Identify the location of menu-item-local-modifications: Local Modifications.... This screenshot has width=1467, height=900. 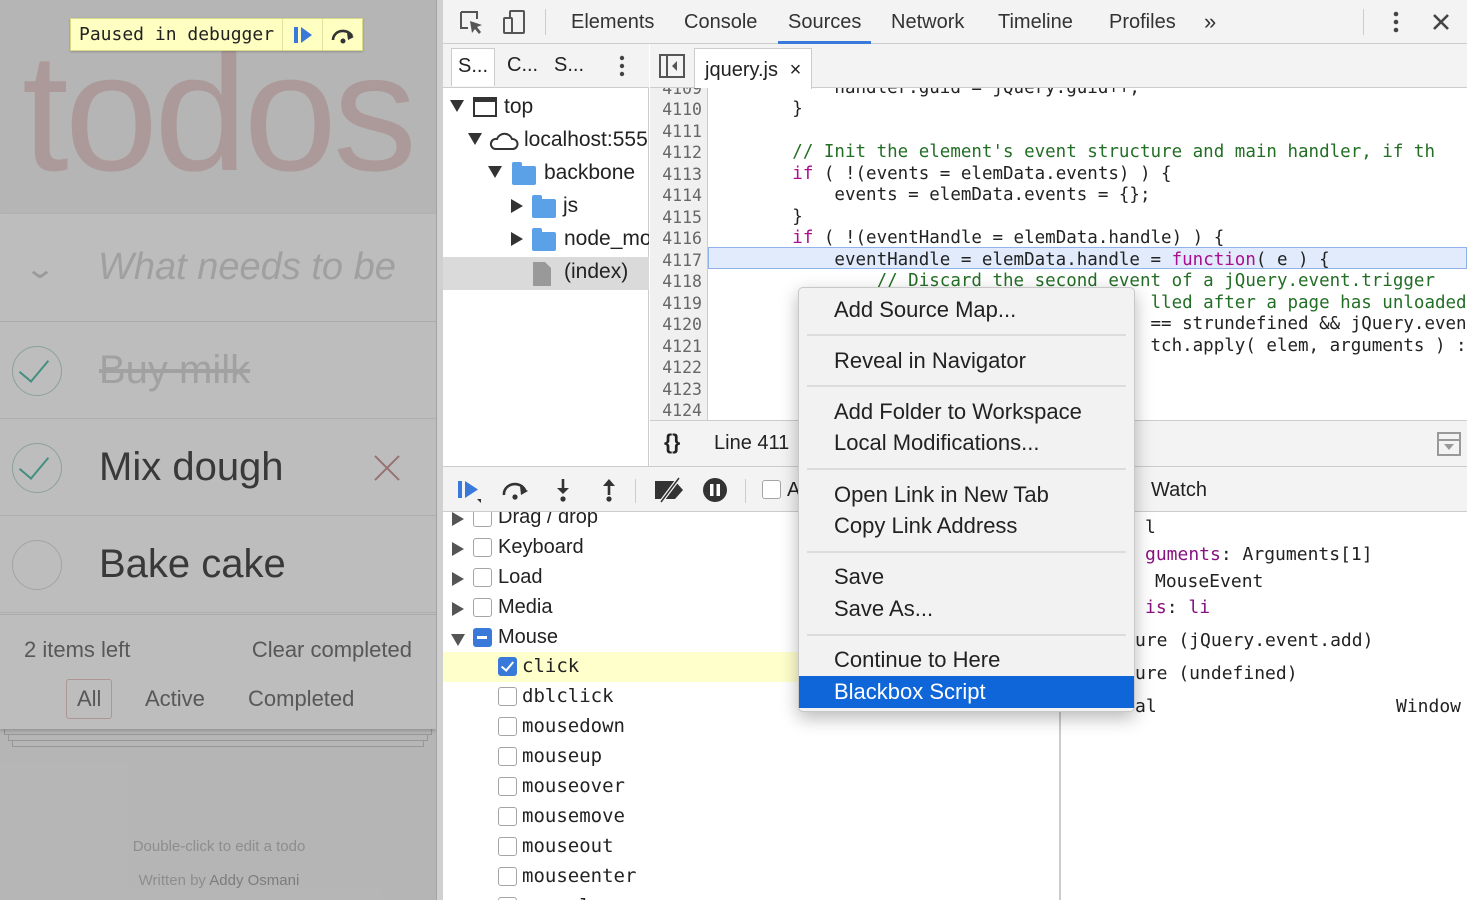
(966, 443).